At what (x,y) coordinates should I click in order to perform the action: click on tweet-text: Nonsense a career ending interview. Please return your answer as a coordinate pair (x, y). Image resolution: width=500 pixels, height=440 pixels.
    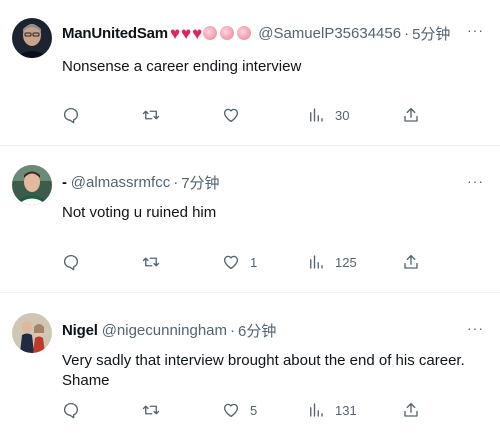
    Looking at the image, I should click on (182, 66).